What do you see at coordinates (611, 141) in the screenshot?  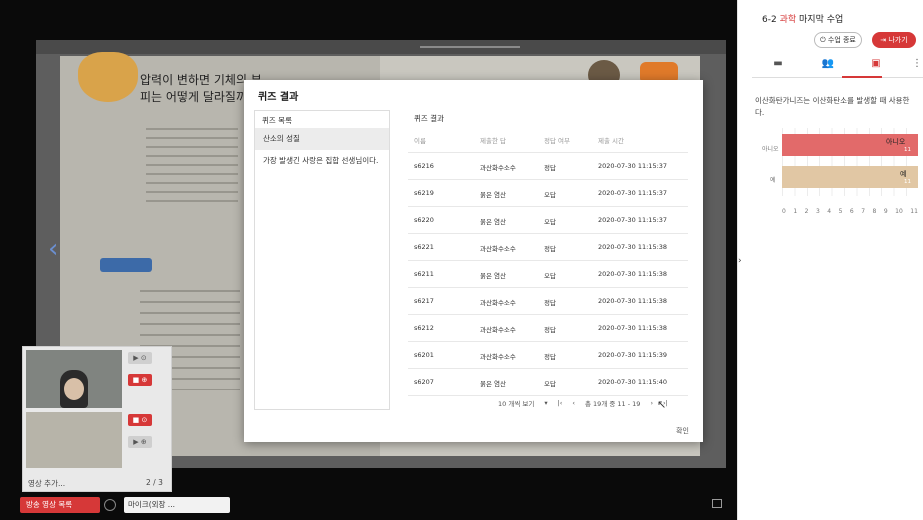 I see `column-header-time: 제출 시간` at bounding box center [611, 141].